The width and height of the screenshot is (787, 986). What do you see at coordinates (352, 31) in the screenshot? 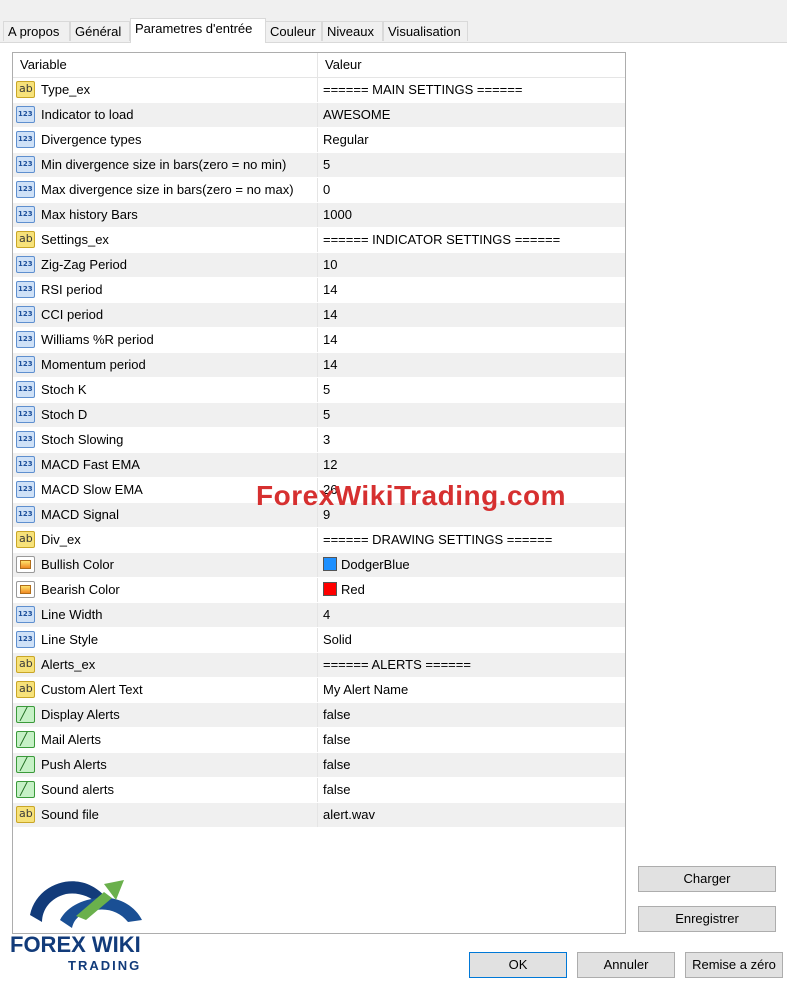
I see `tab-niveaux: Niveaux` at bounding box center [352, 31].